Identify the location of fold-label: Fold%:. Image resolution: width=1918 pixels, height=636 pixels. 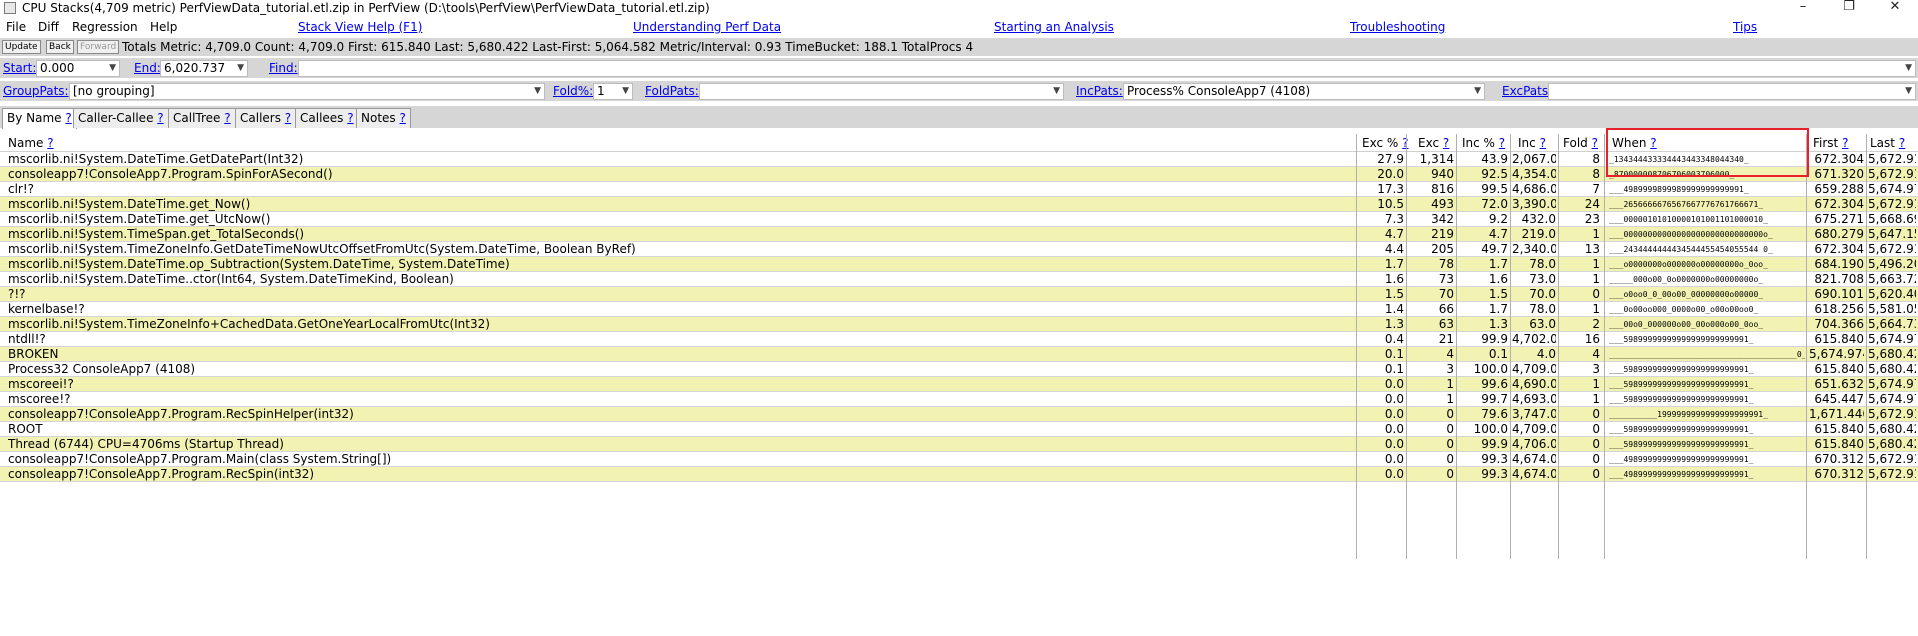
(573, 91).